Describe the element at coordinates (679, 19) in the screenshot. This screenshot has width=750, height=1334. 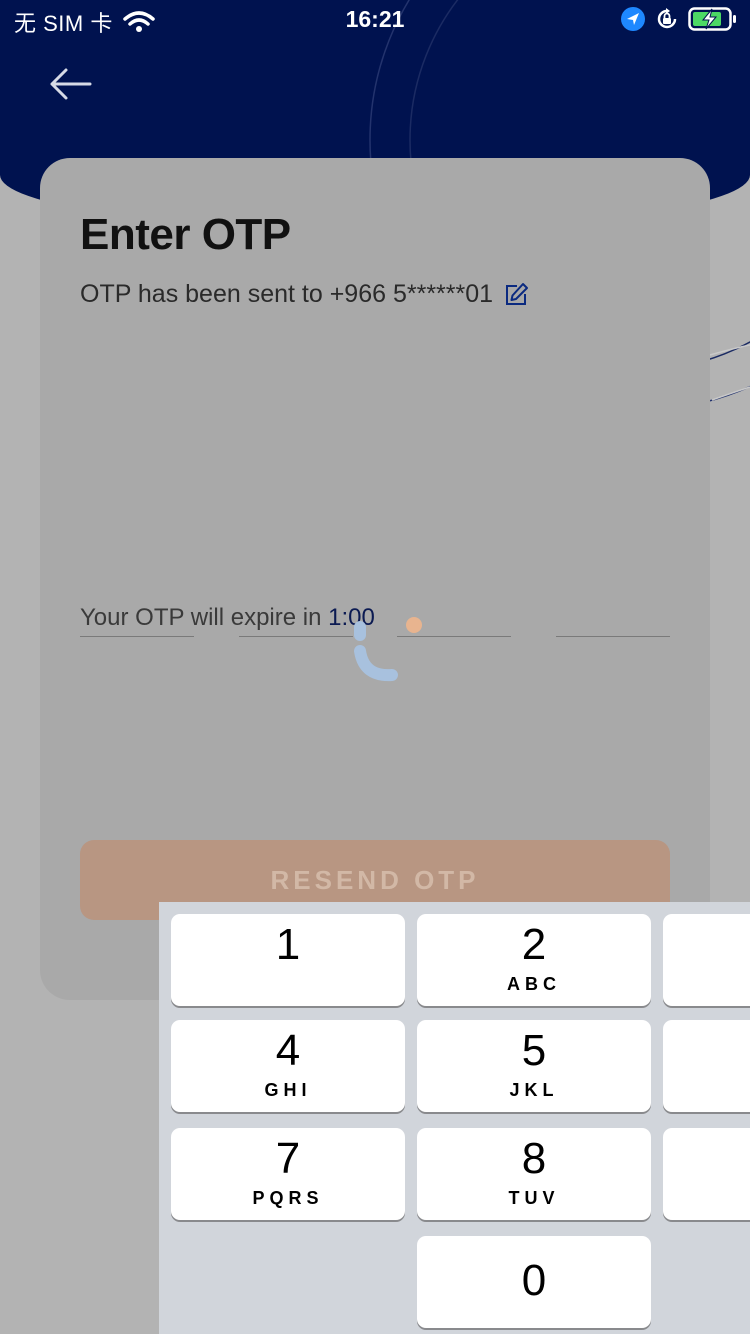
I see `status-right` at that location.